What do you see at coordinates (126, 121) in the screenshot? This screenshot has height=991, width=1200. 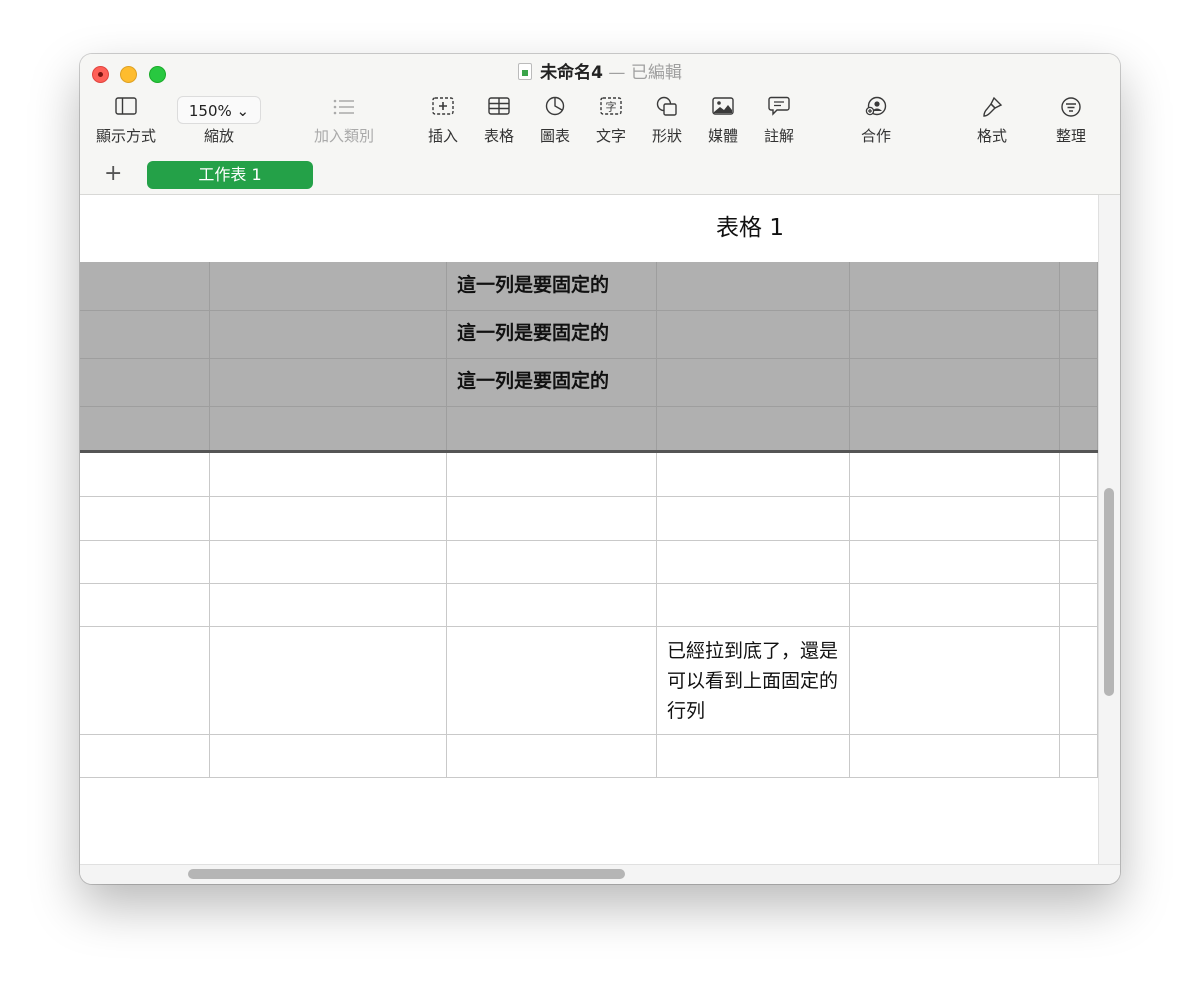 I see `view-button: 顯示方式` at bounding box center [126, 121].